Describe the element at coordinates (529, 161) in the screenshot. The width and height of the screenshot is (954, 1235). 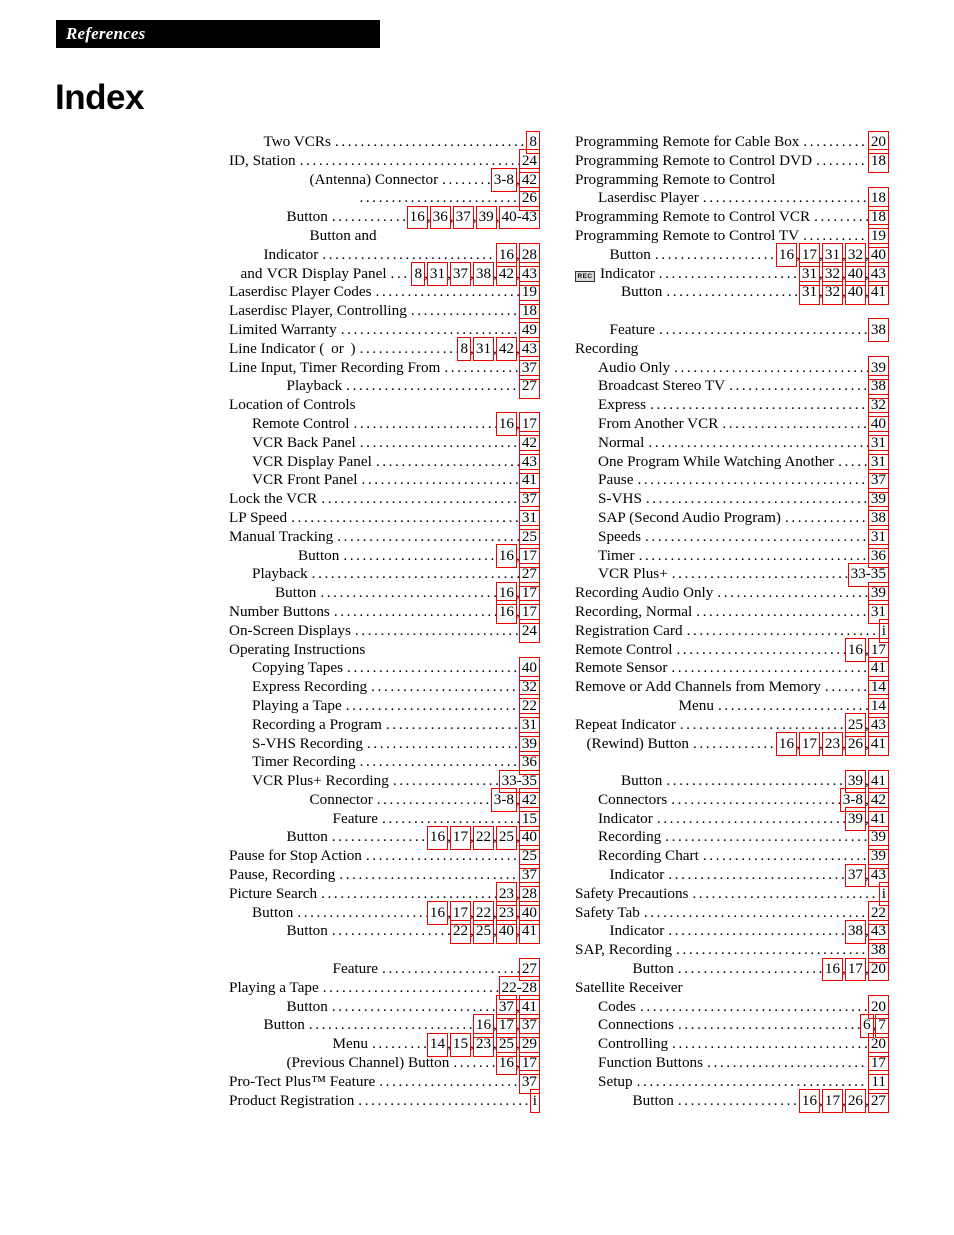
I see `page-number-highlight: 24` at that location.